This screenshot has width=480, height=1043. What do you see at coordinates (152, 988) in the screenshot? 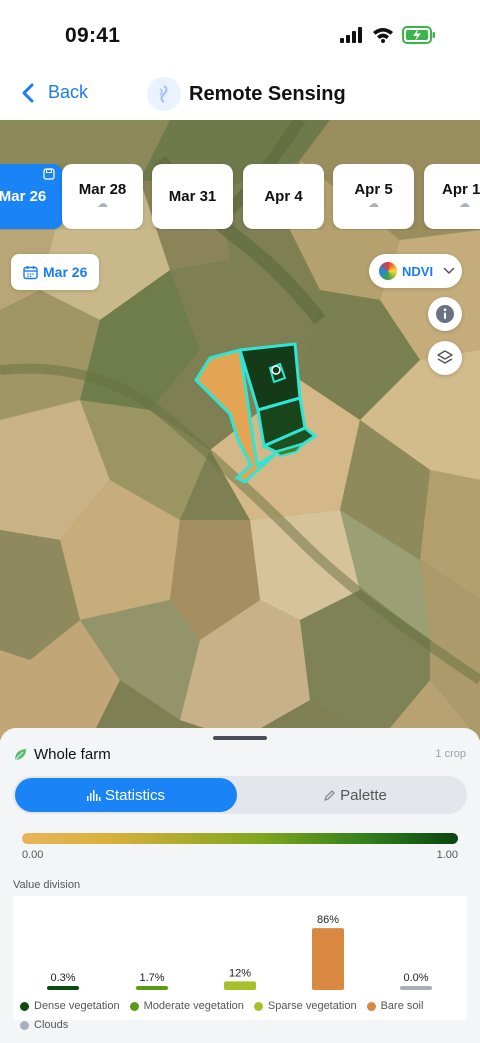
I see `bar-moderate-vegetation` at bounding box center [152, 988].